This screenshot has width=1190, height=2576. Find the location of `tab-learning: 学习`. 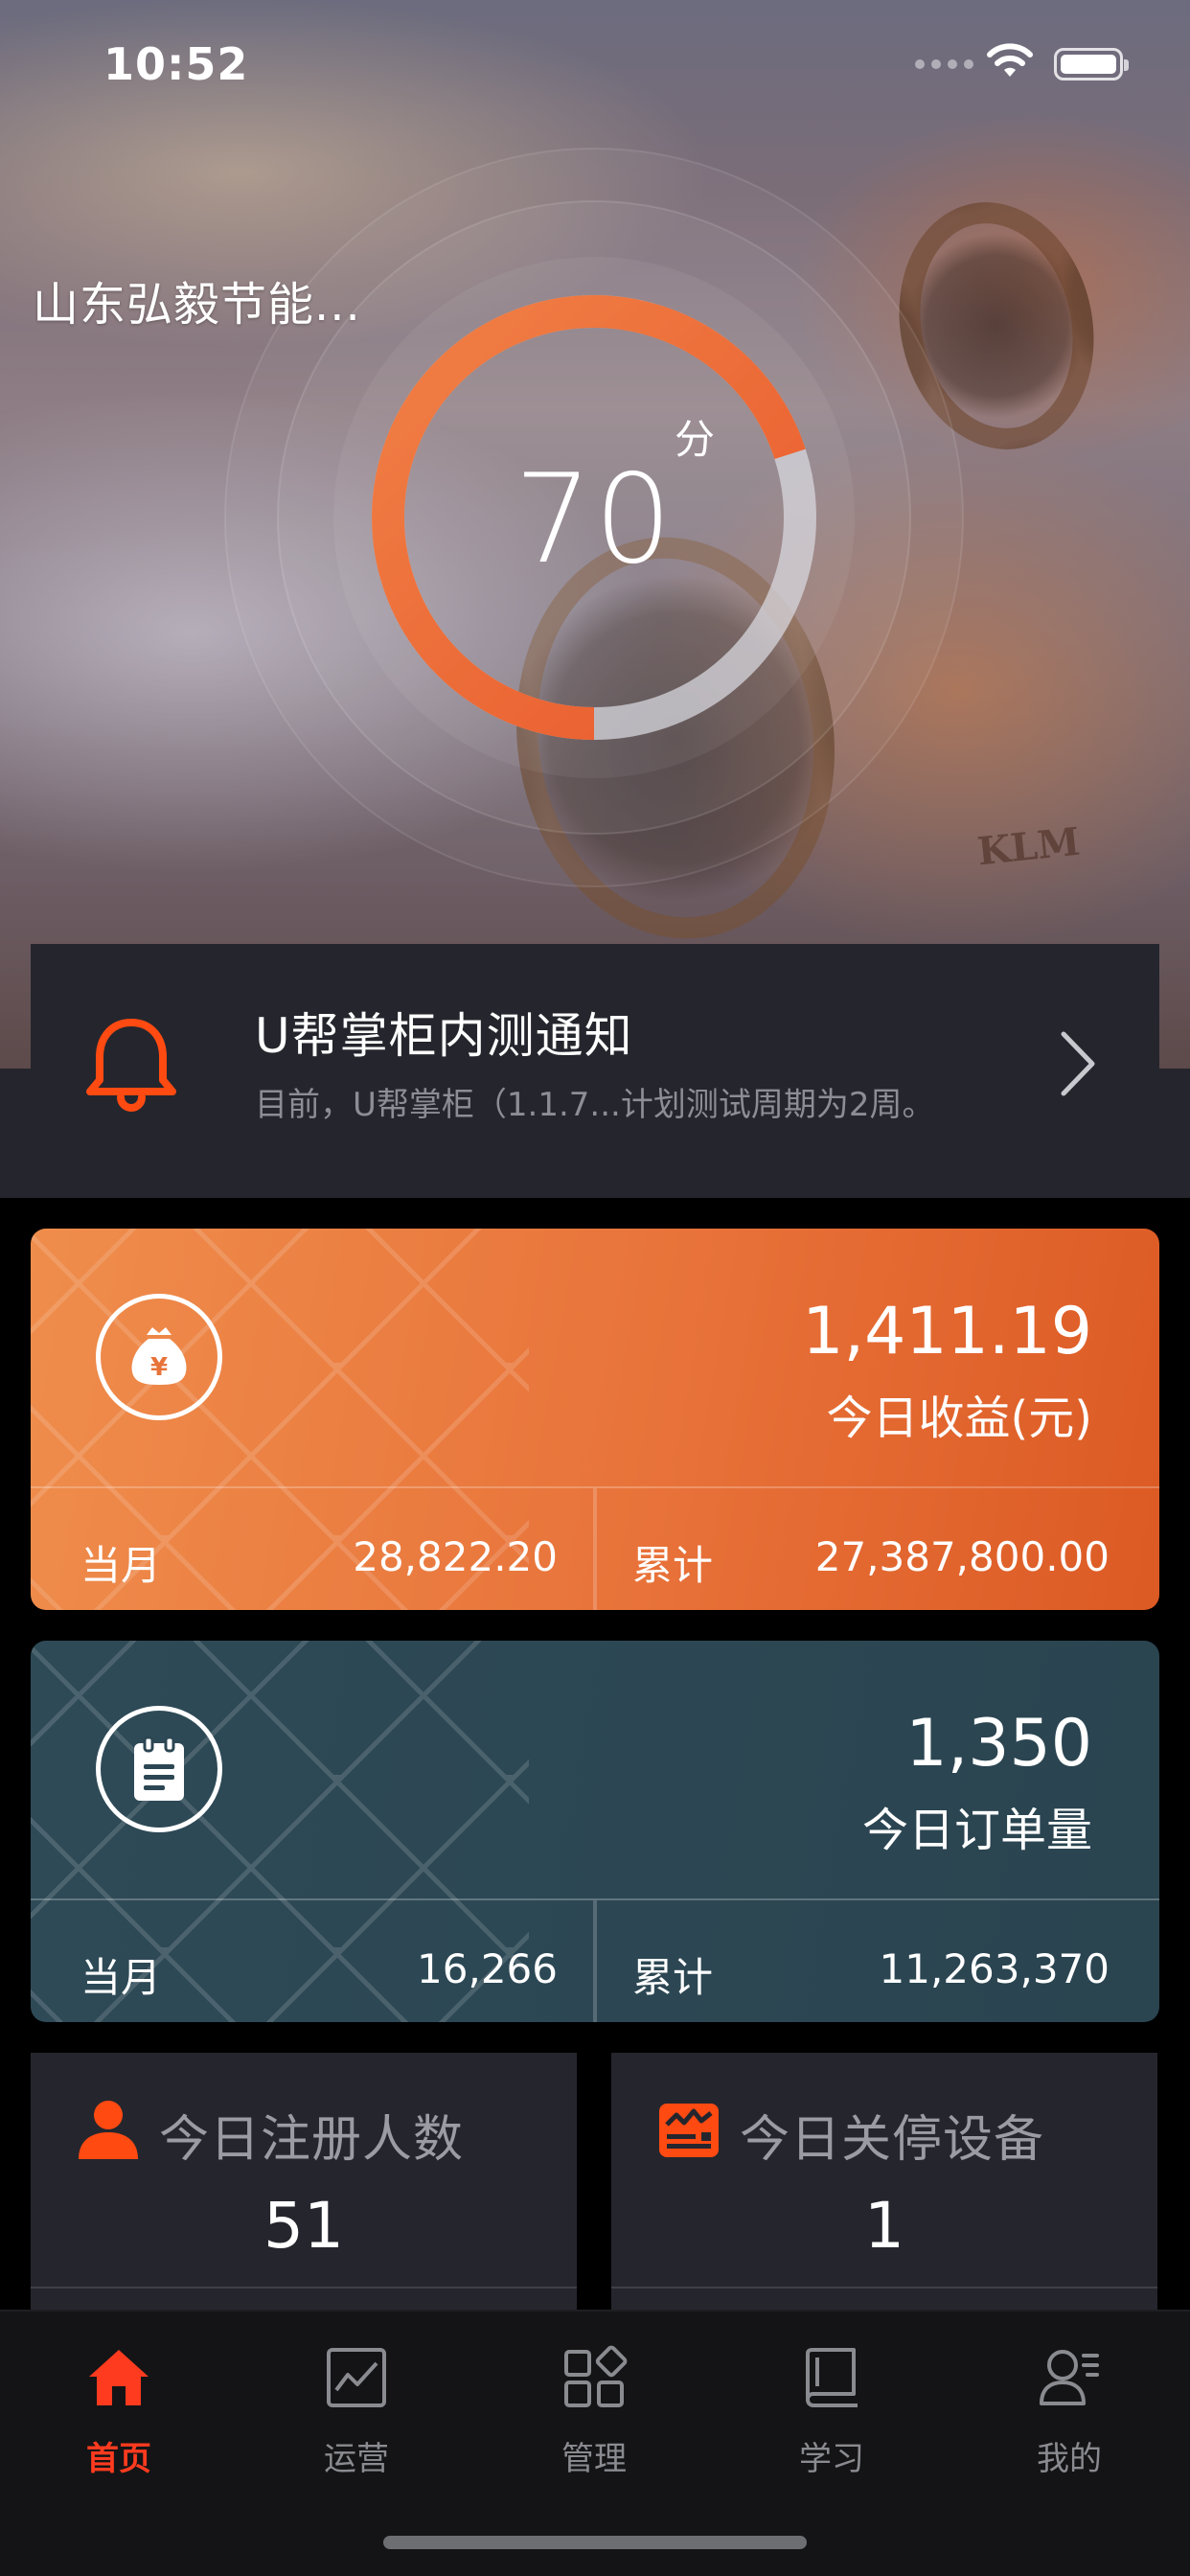

tab-learning: 学习 is located at coordinates (832, 2411).